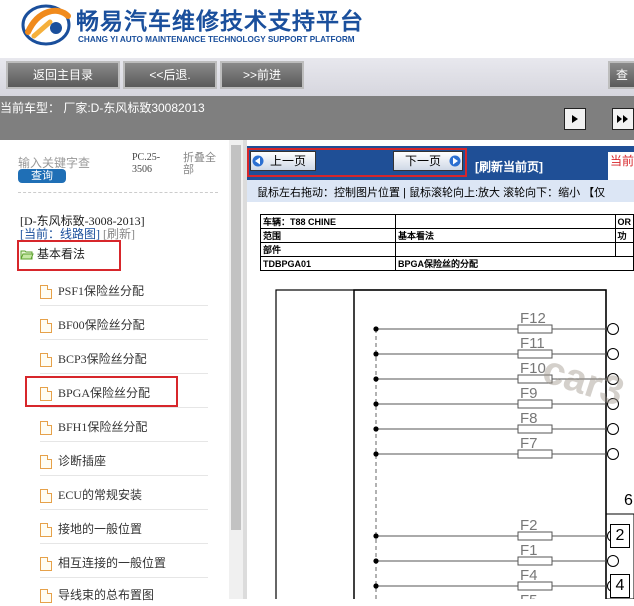 Image resolution: width=634 pixels, height=606 pixels. I want to click on refresh-page-link: [刷新当前页], so click(509, 166).